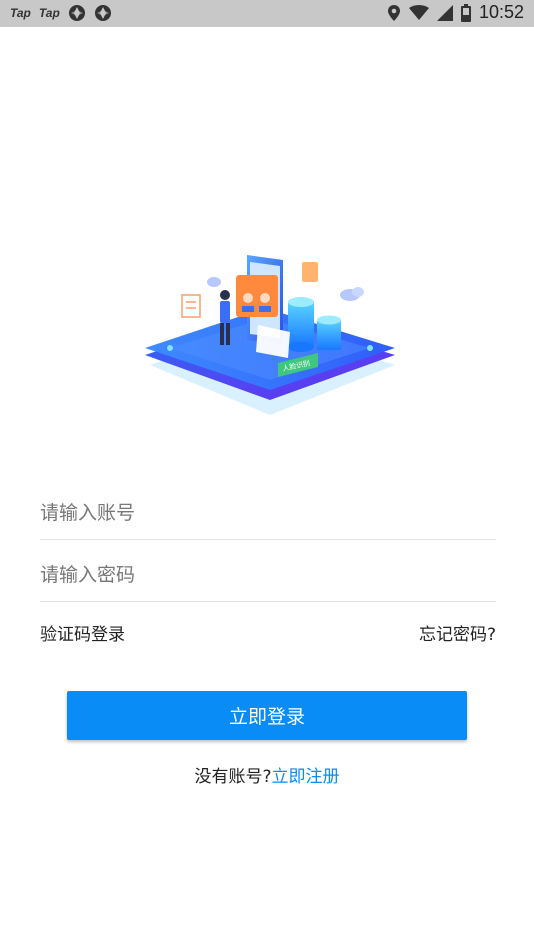  I want to click on login-illustration: 人脸识别, so click(270, 335).